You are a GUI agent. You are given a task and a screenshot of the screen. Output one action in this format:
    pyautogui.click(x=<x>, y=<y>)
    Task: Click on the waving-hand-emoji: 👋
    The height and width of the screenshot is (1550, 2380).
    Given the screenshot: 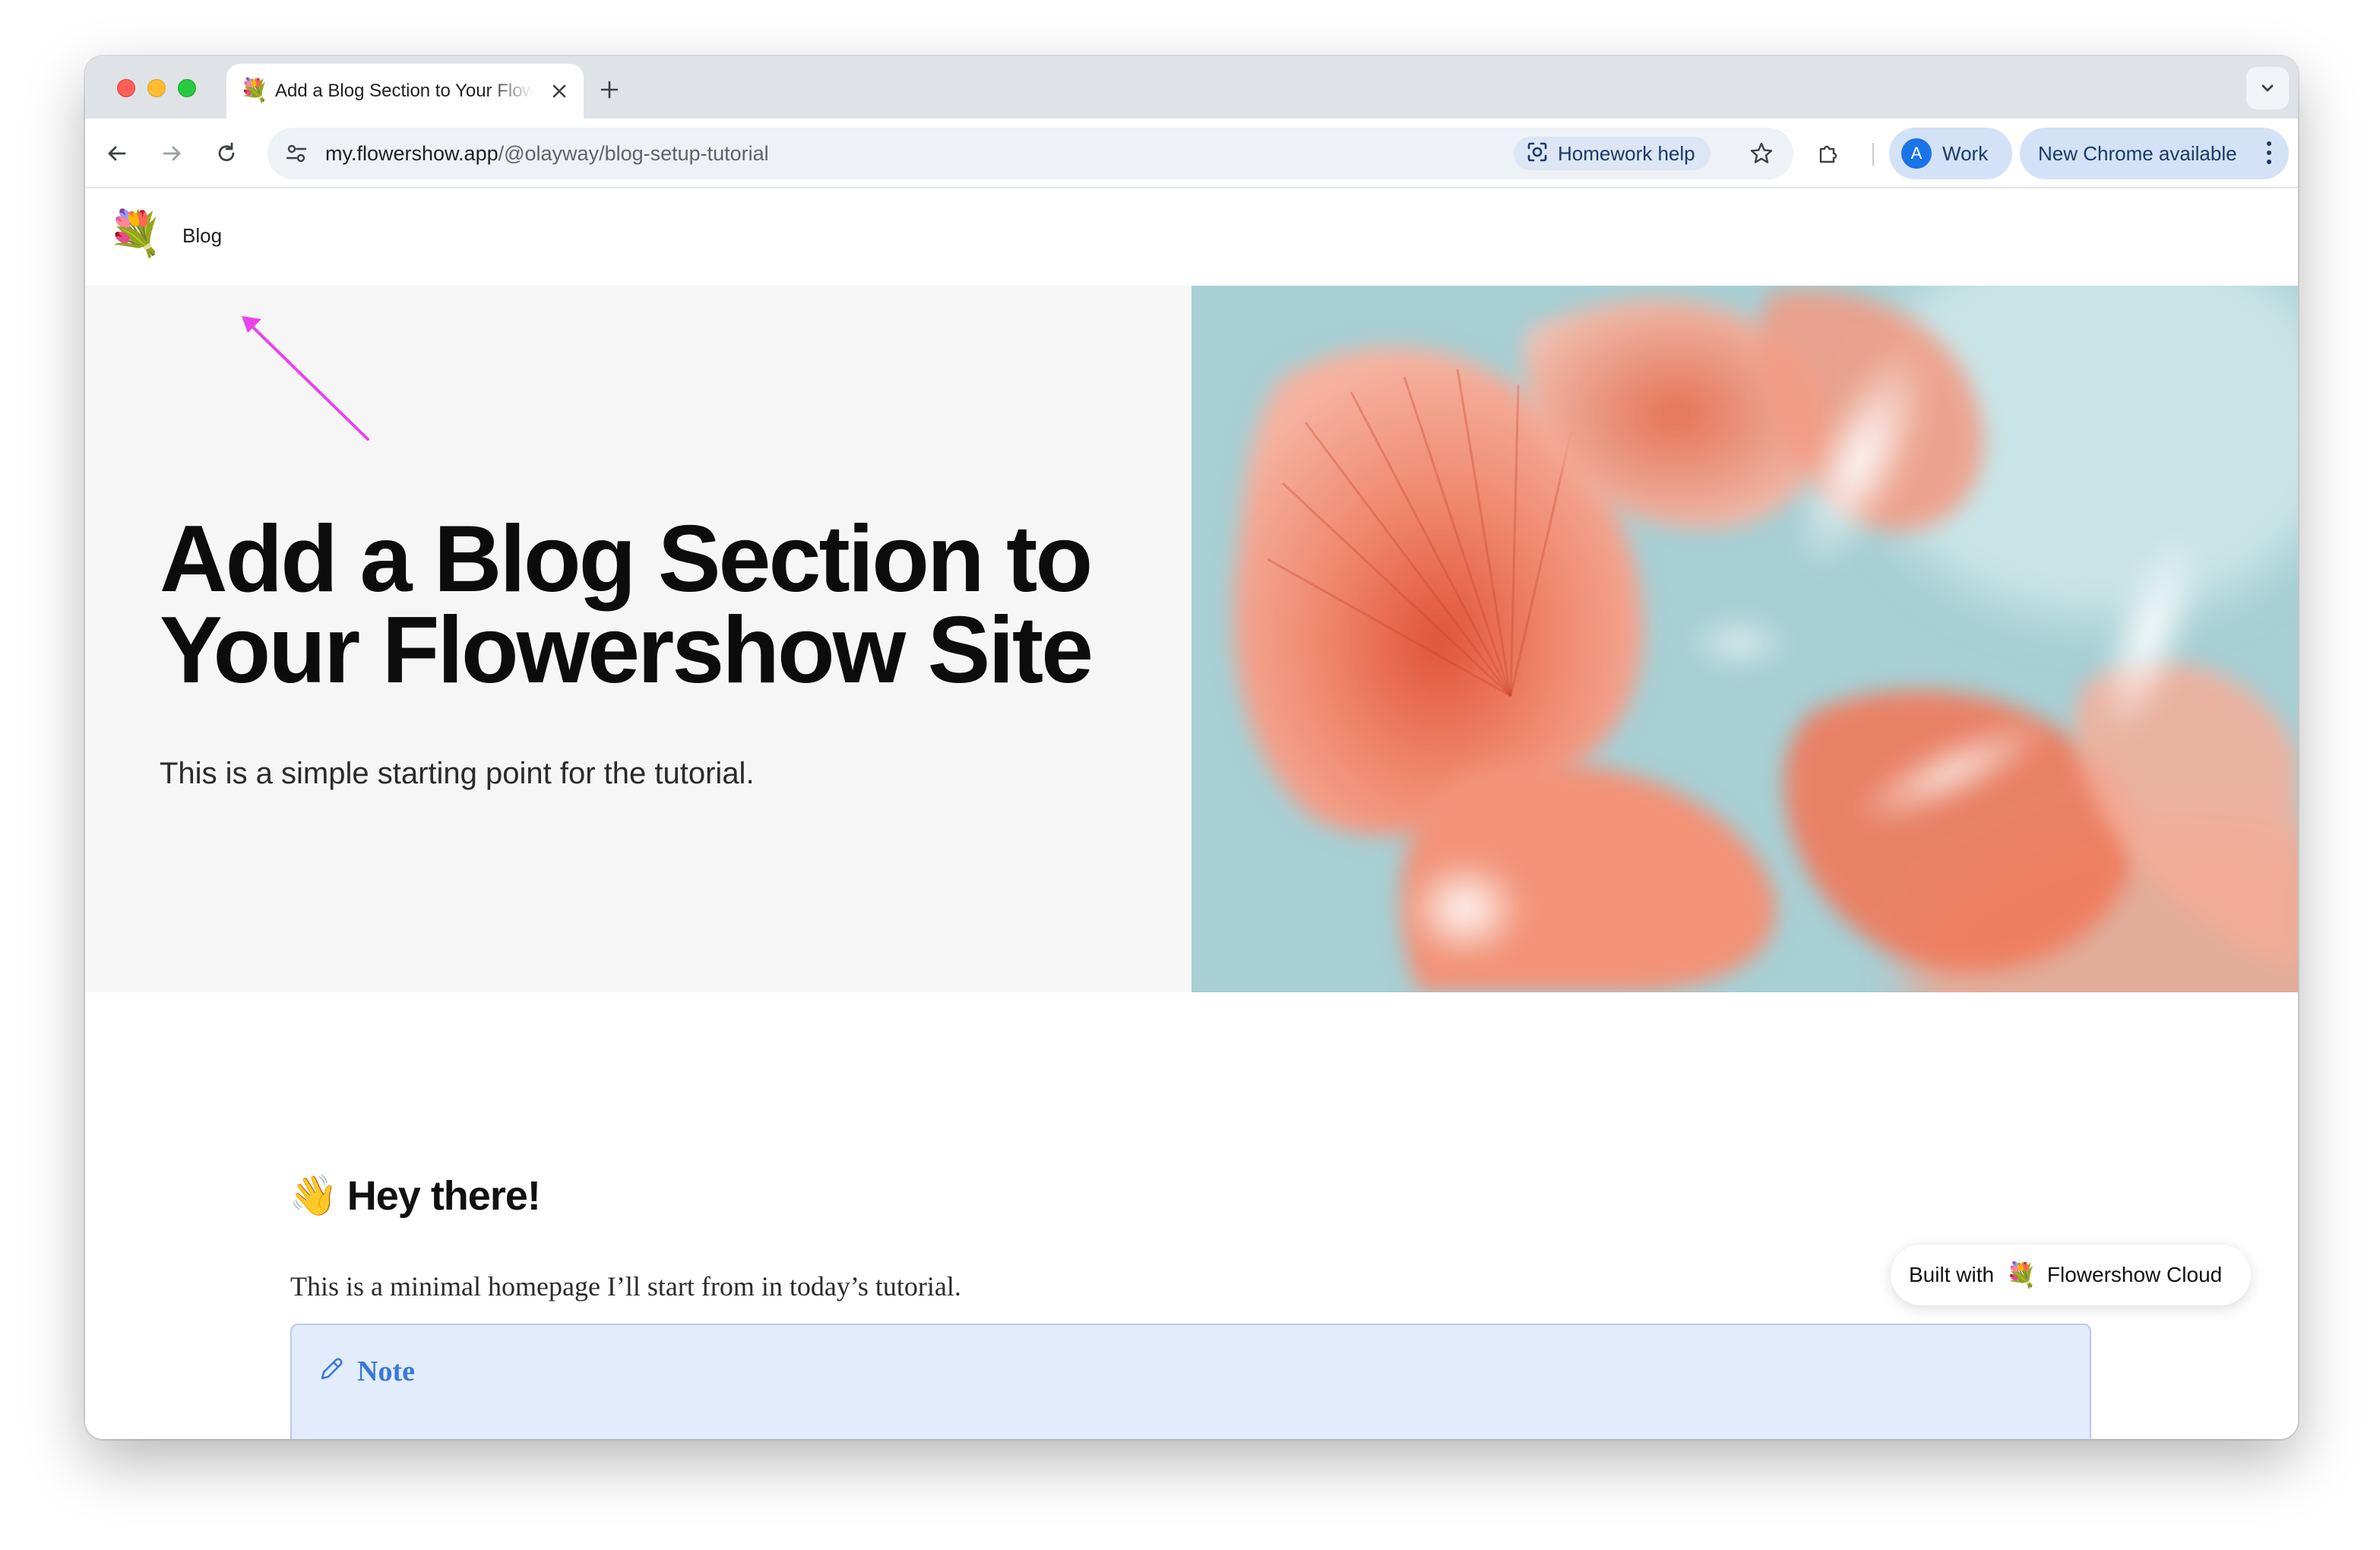 What is the action you would take?
    pyautogui.click(x=313, y=1196)
    